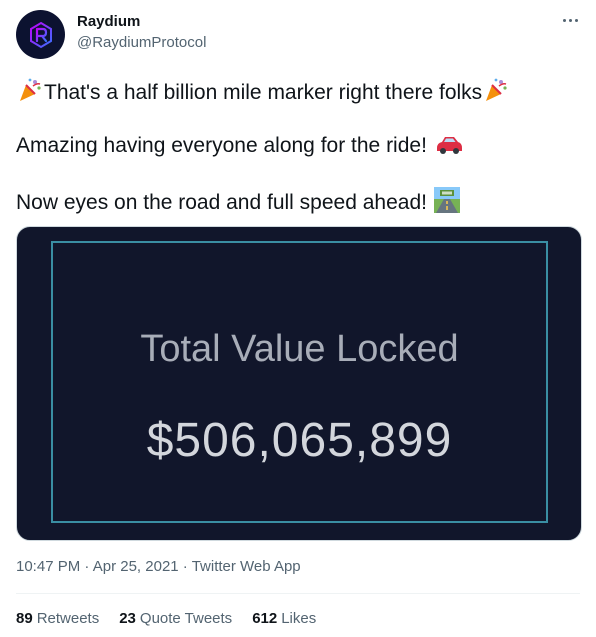  I want to click on handle: @RaydiumProtocol, so click(141, 43).